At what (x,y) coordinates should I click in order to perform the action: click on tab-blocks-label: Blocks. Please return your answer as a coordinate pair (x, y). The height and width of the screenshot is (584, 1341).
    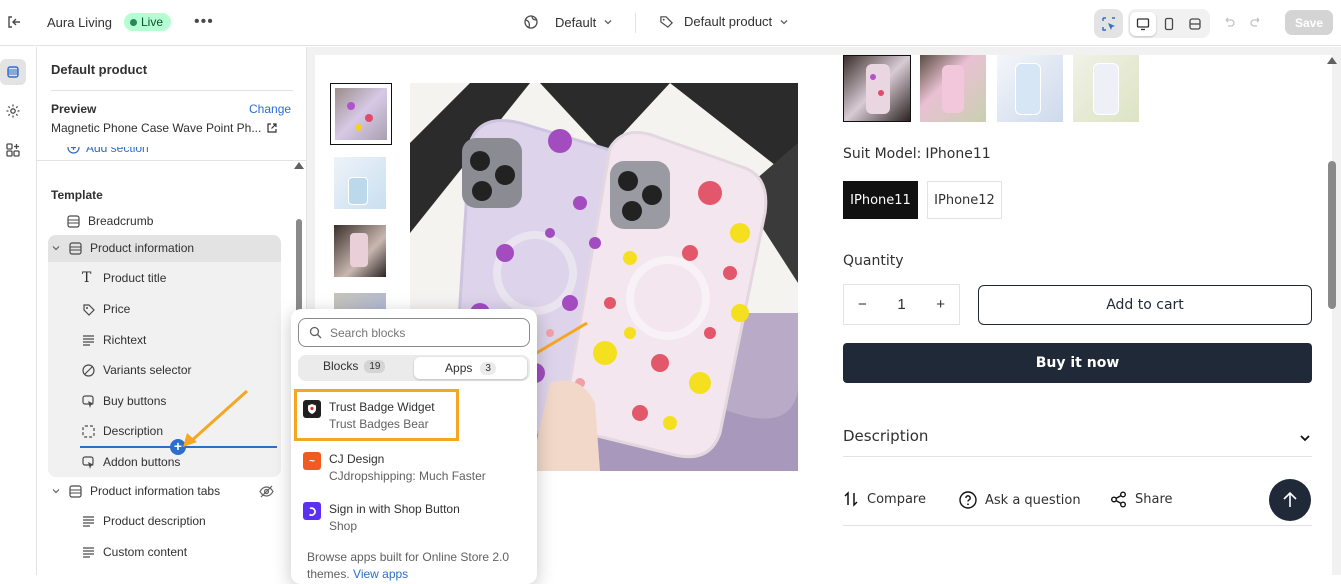
    Looking at the image, I should click on (341, 366).